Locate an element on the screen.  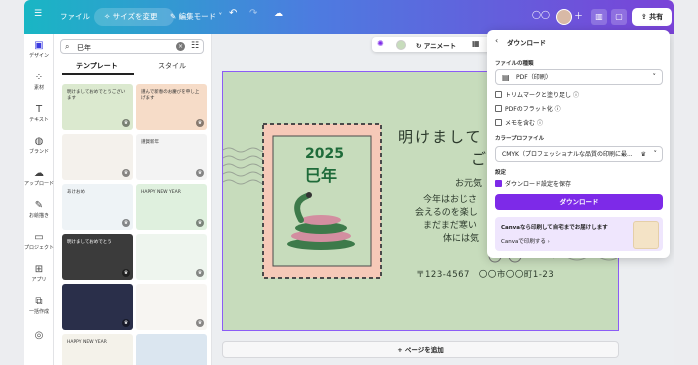
download-panel-title: ダウンロード is located at coordinates (526, 43).